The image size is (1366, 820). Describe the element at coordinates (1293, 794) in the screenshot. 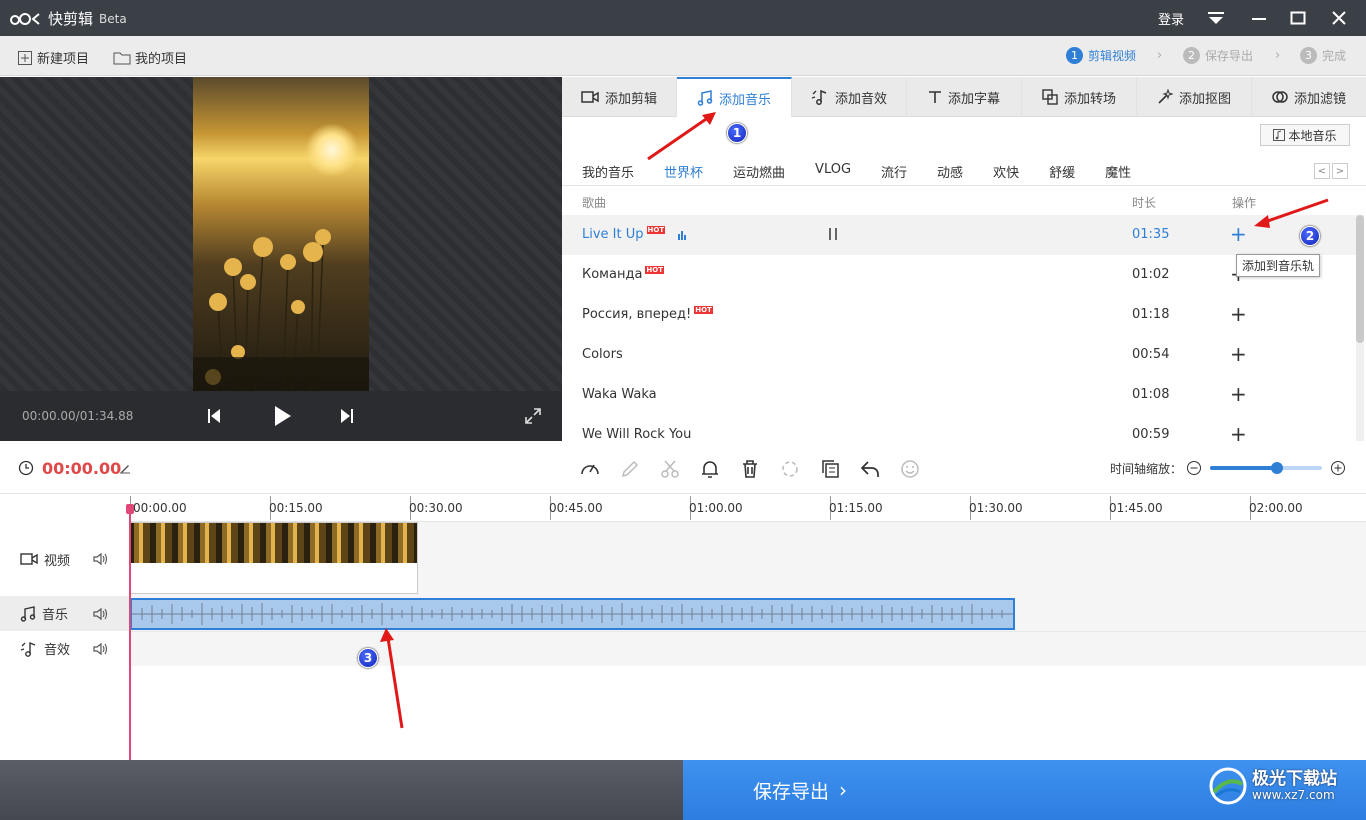

I see `watermark-url: www.xz7.com` at that location.